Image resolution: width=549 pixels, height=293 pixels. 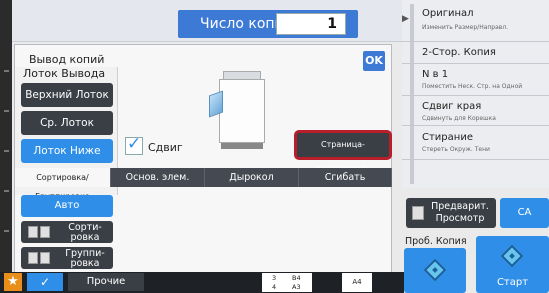 What do you see at coordinates (436, 241) in the screenshot?
I see `probe-copy-label: Проб. Копия` at bounding box center [436, 241].